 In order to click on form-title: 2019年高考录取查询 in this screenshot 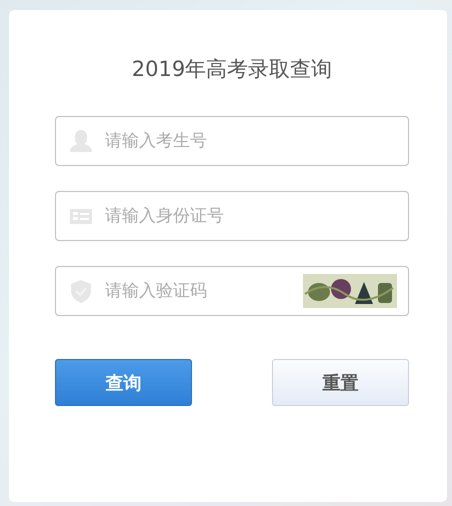, I will do `click(232, 69)`.